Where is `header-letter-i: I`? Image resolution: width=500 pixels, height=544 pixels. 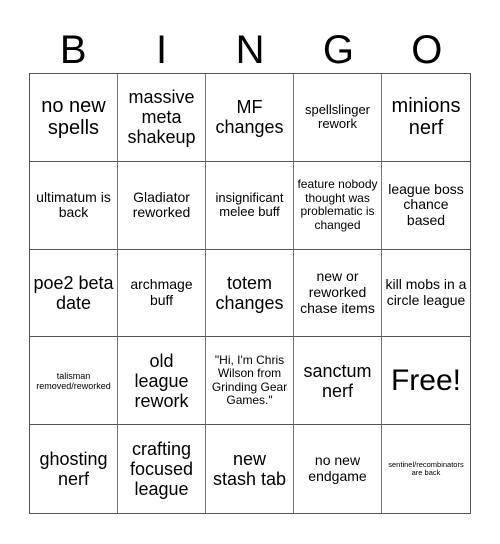 header-letter-i: I is located at coordinates (162, 50).